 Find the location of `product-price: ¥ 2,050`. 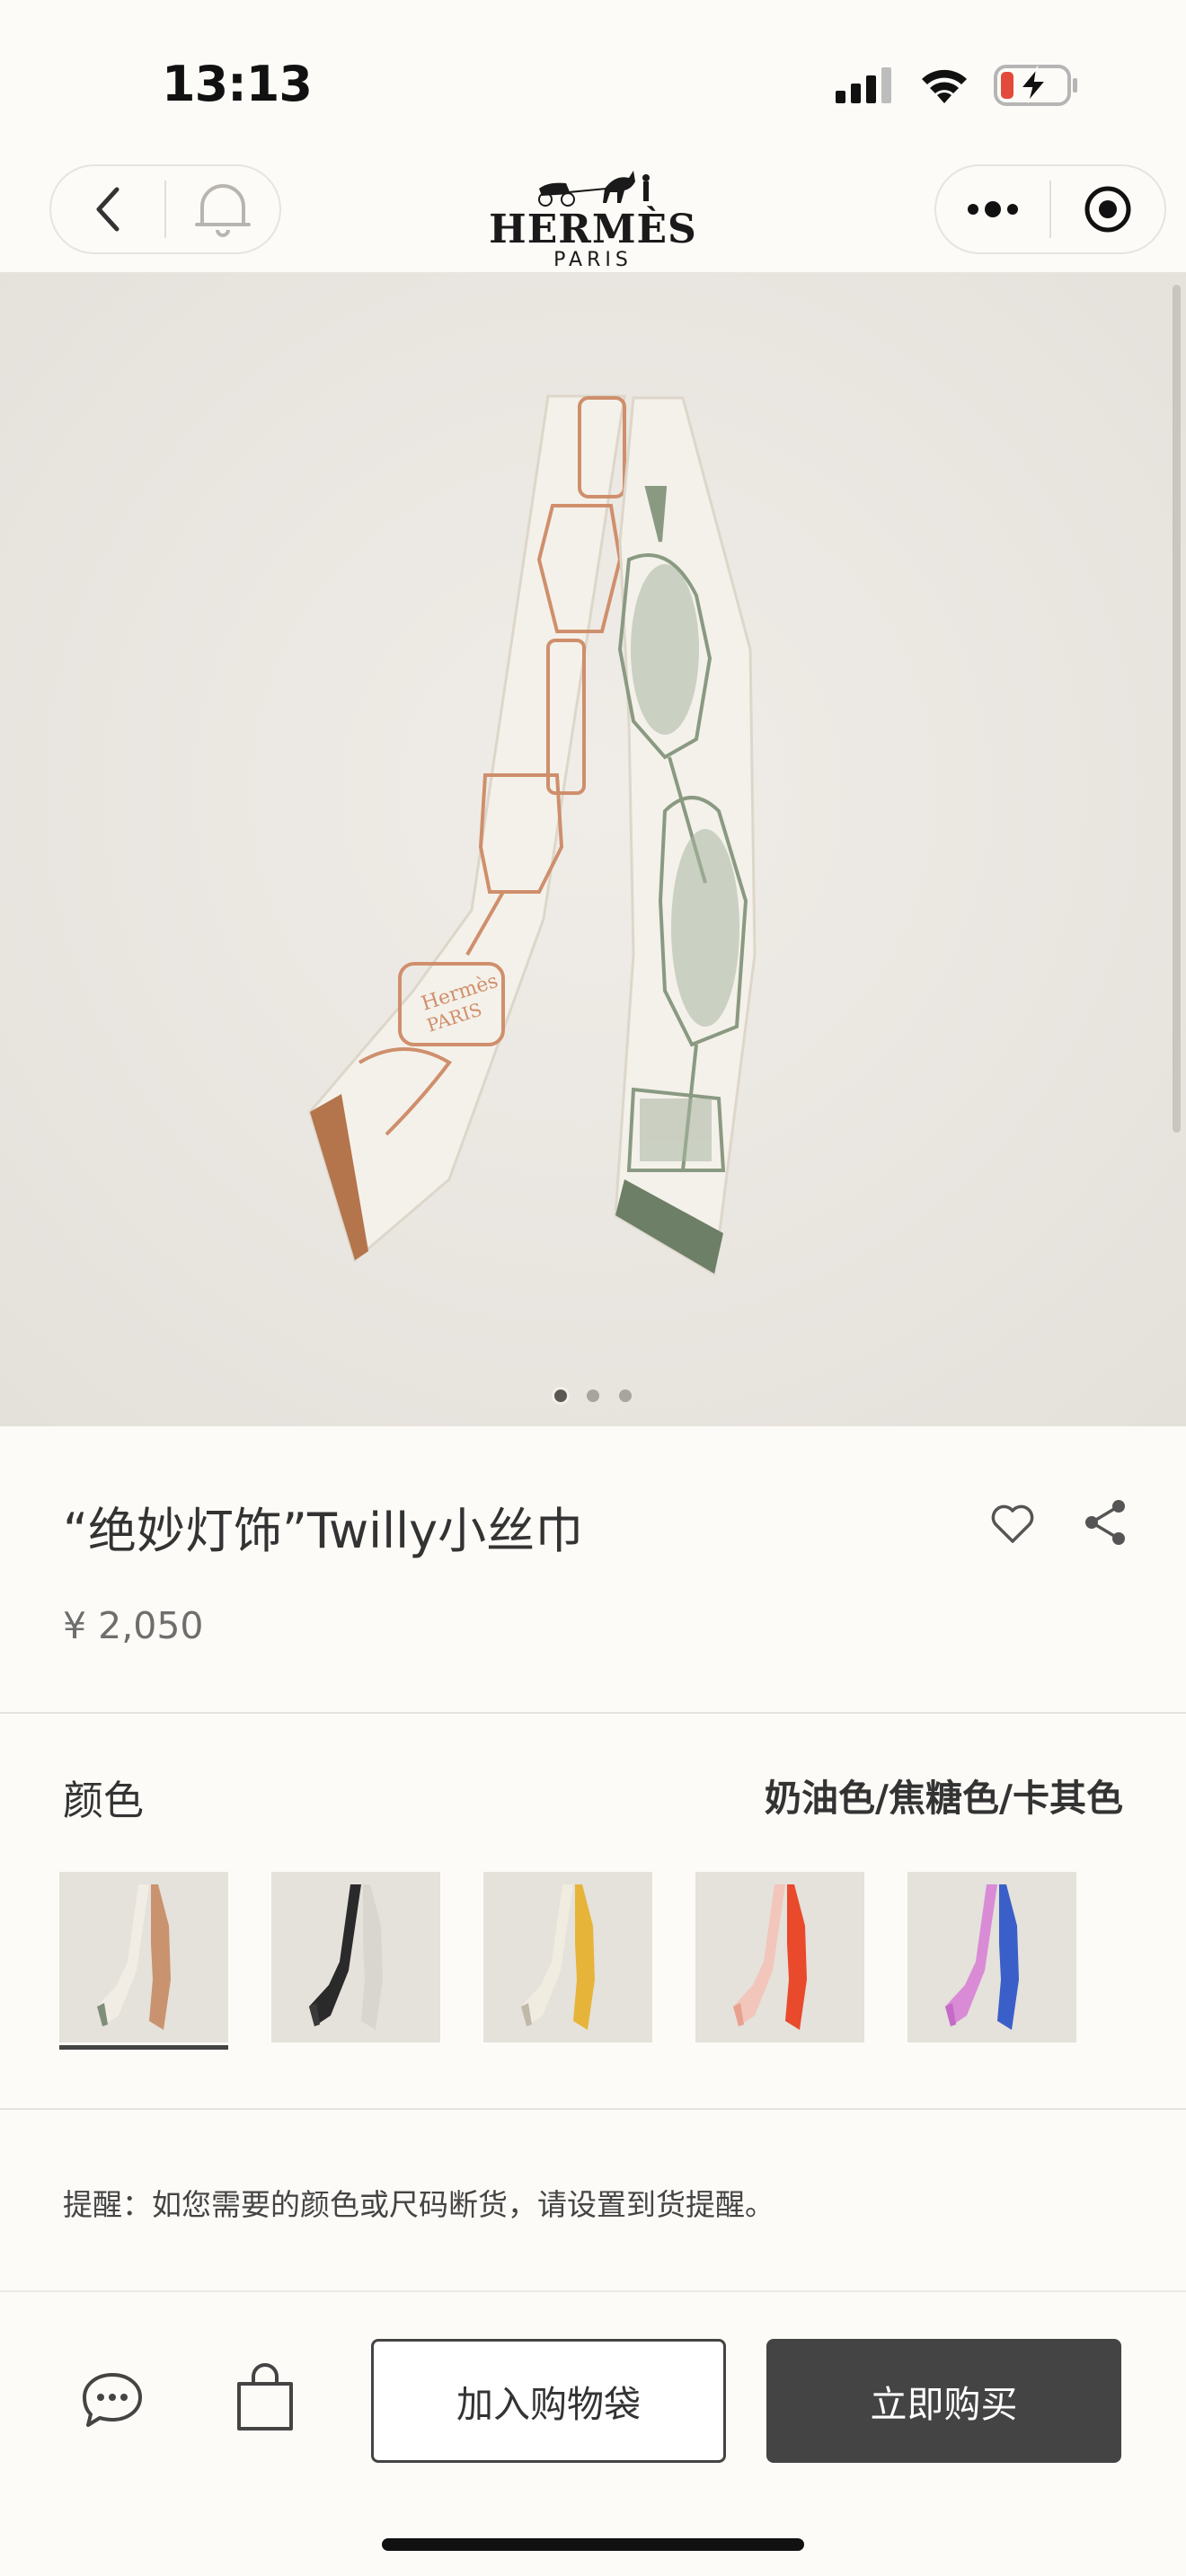

product-price: ¥ 2,050 is located at coordinates (133, 1625).